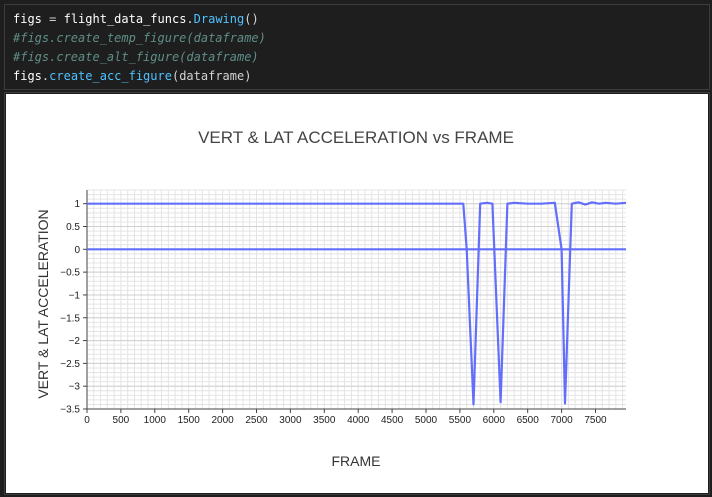  What do you see at coordinates (70, 364) in the screenshot?
I see `y-tick-label: −2.5` at bounding box center [70, 364].